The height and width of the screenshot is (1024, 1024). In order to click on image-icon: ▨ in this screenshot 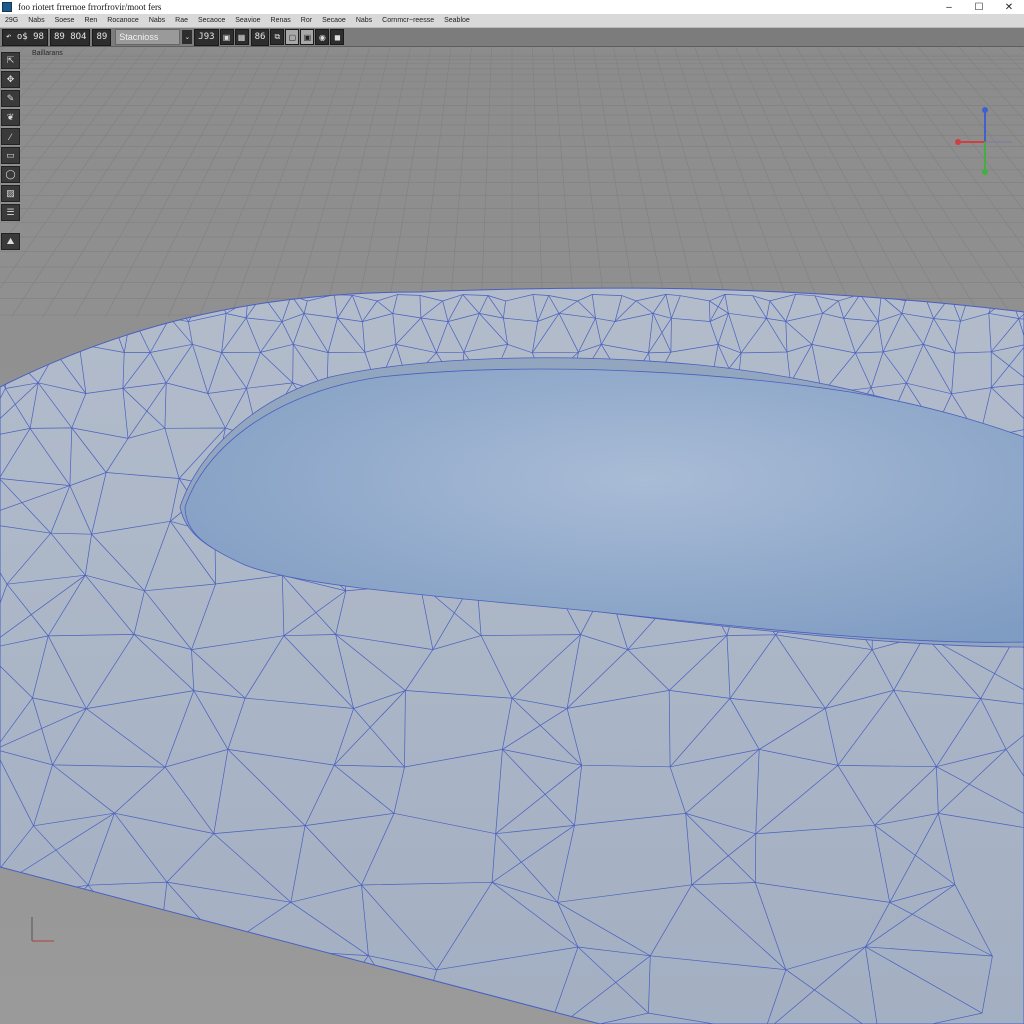, I will do `click(10, 193)`.